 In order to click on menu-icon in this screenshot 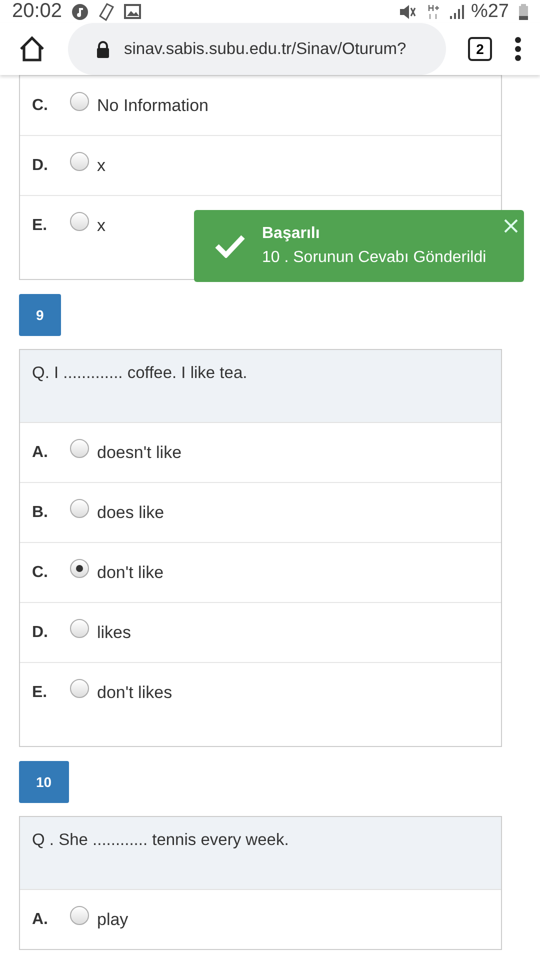, I will do `click(518, 49)`.